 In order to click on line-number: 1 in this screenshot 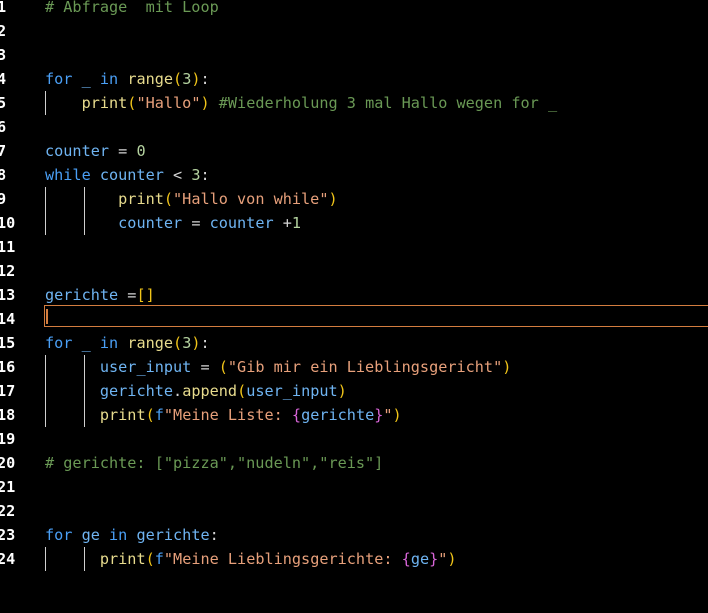, I will do `click(3, 8)`.